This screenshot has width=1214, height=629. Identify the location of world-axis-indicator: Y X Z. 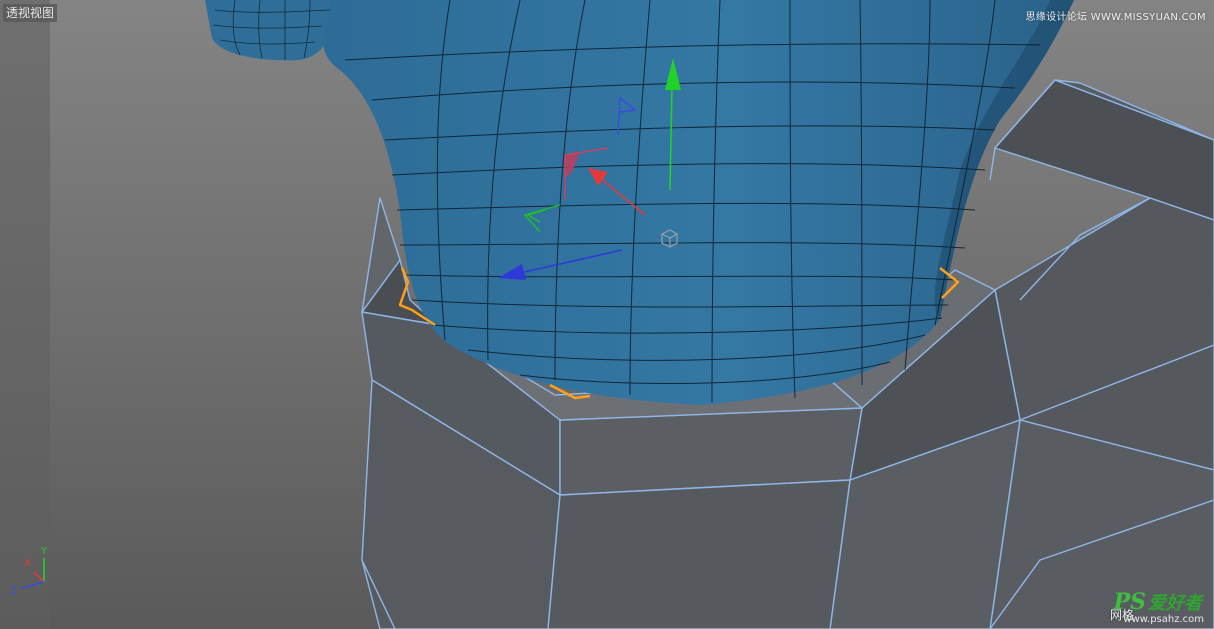
(31, 574).